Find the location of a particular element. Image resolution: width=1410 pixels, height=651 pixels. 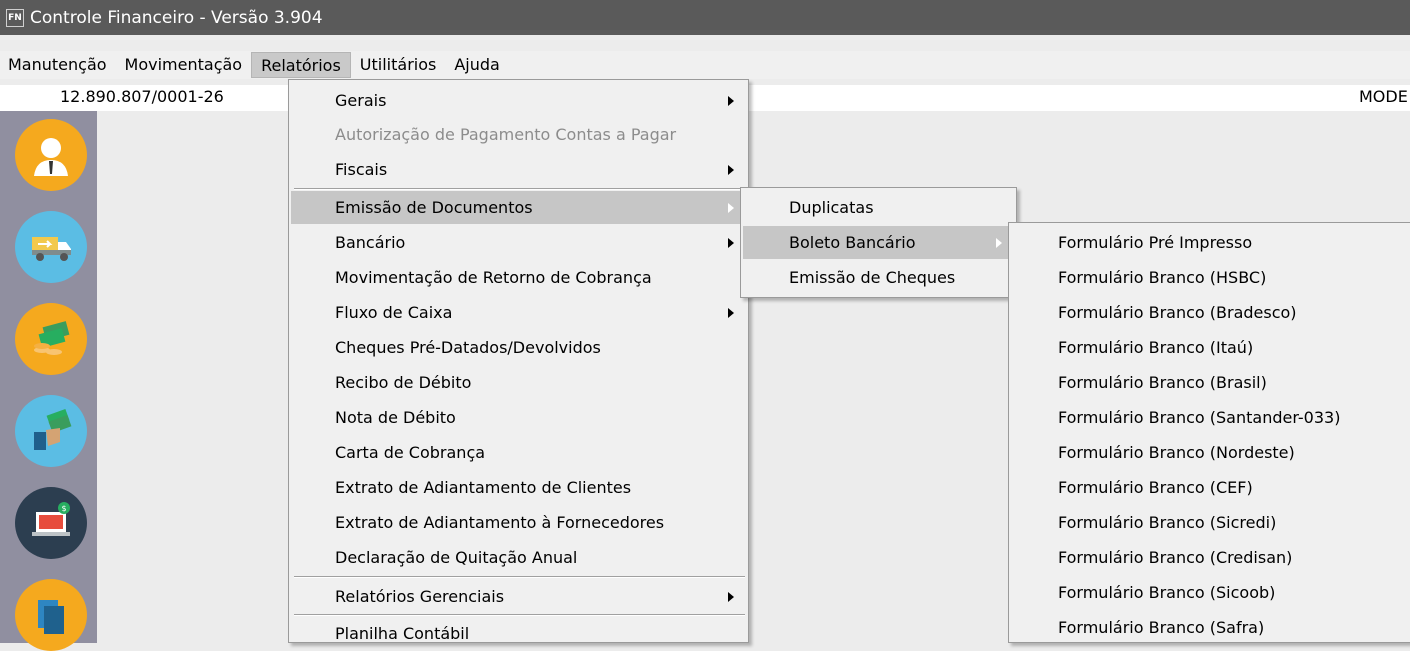

menu-item-formulario-itau: Formulário Branco (Itaú) is located at coordinates (1209, 347).